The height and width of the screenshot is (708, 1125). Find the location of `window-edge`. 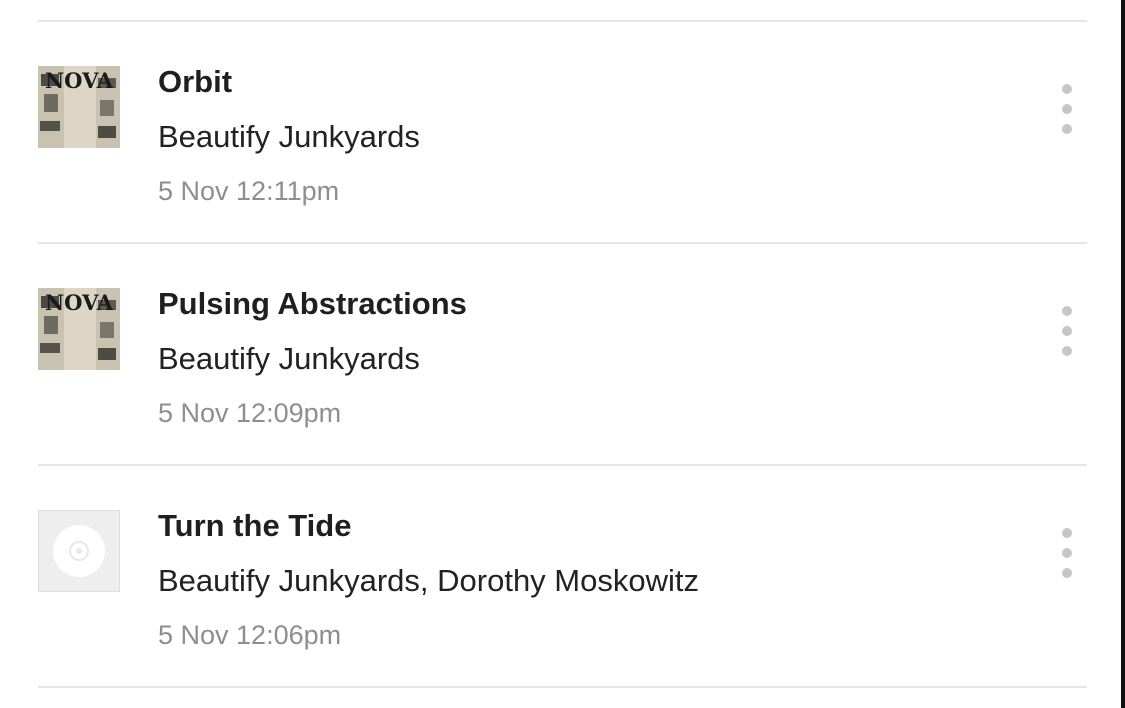

window-edge is located at coordinates (1123, 354).